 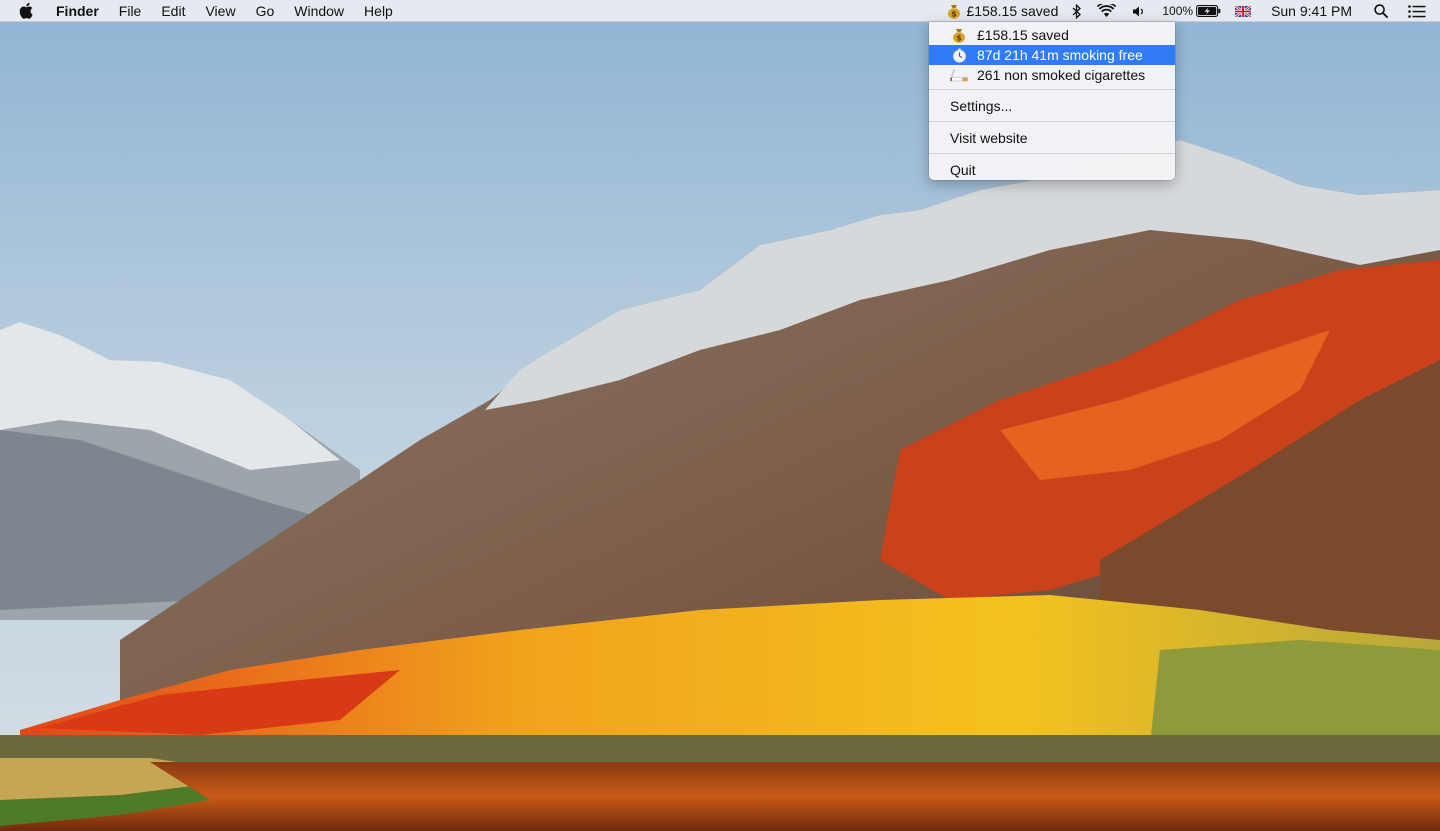 I want to click on savings-status-item: $ £158.15 saved, so click(x=1002, y=11).